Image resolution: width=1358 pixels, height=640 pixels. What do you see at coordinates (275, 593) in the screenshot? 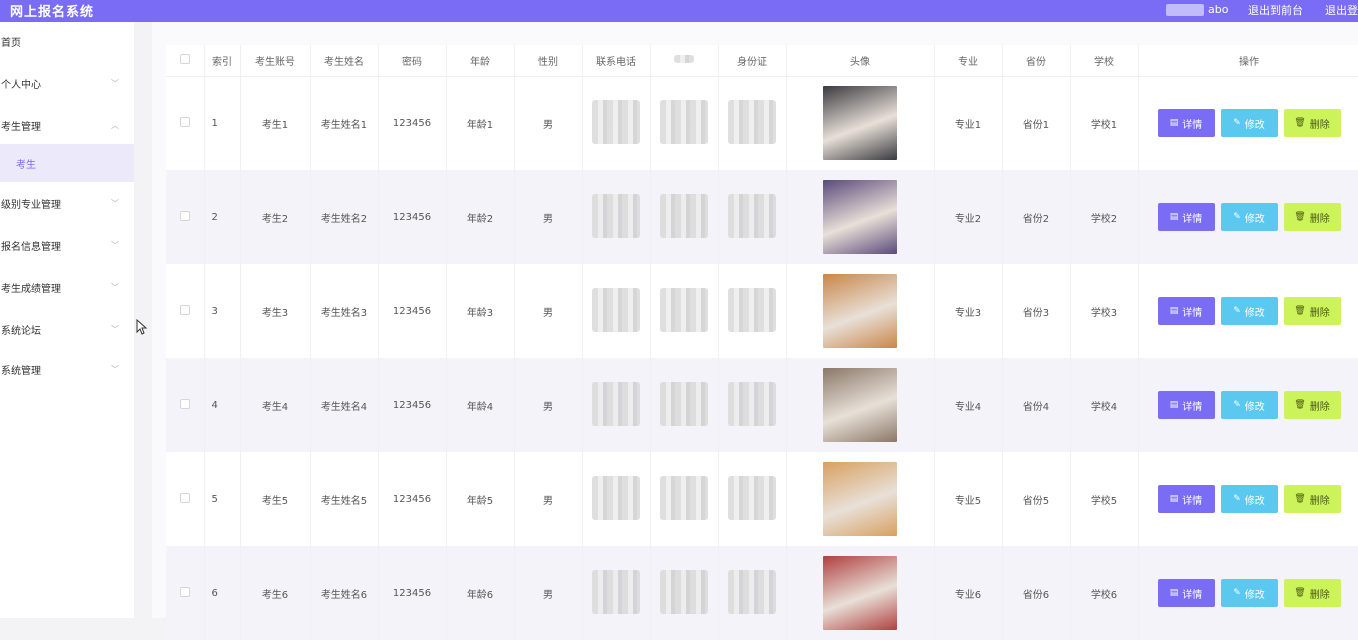
I see `account-cell: 考生6` at bounding box center [275, 593].